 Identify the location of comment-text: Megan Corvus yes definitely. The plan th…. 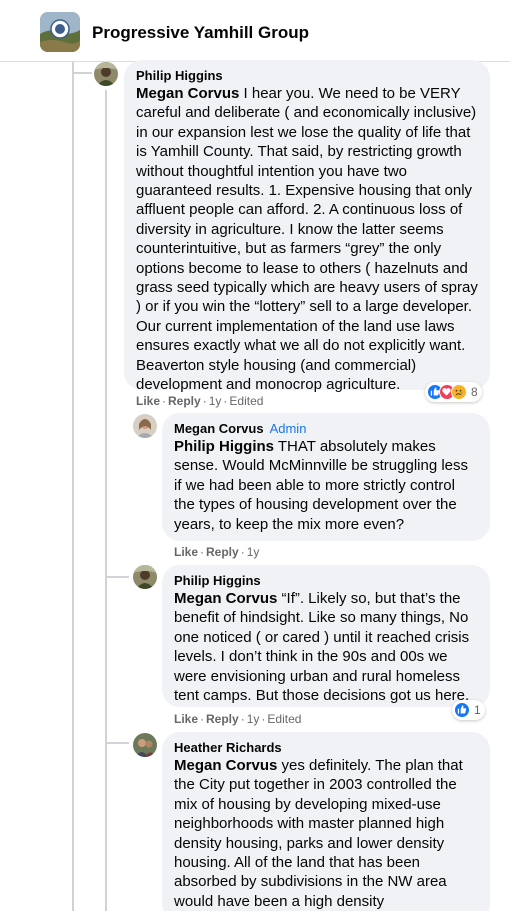
(318, 833).